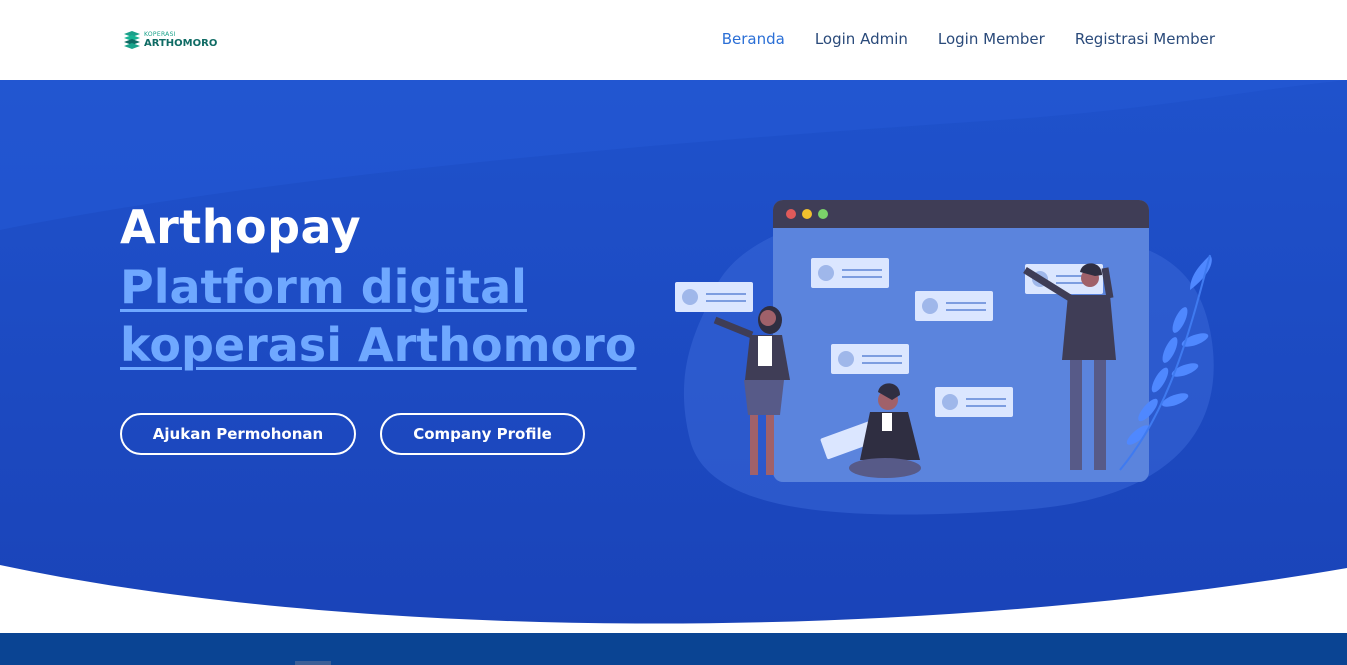  What do you see at coordinates (673, 649) in the screenshot?
I see `footer-strip` at bounding box center [673, 649].